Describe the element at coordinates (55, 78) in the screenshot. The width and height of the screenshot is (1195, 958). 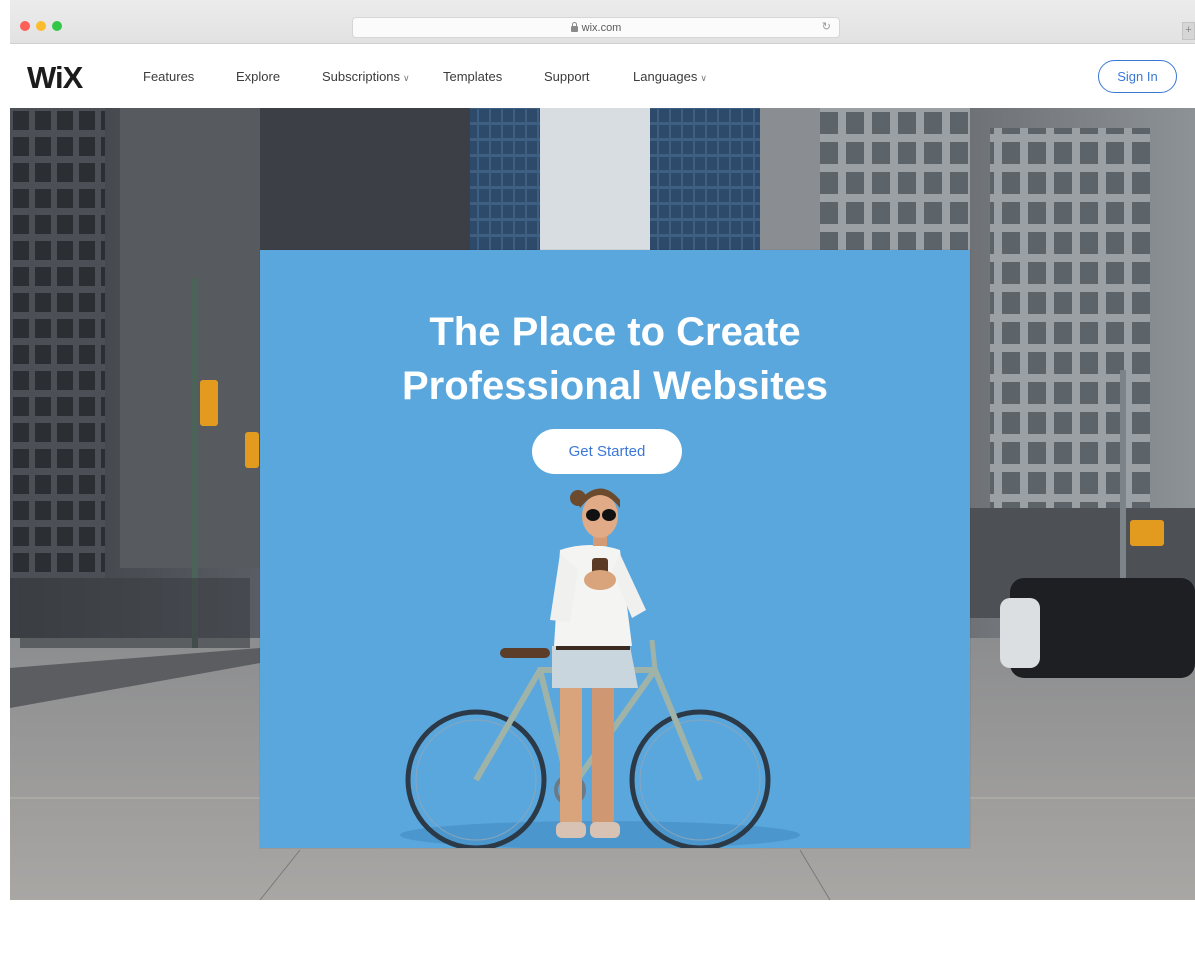
I see `wix-logo: WiX` at that location.